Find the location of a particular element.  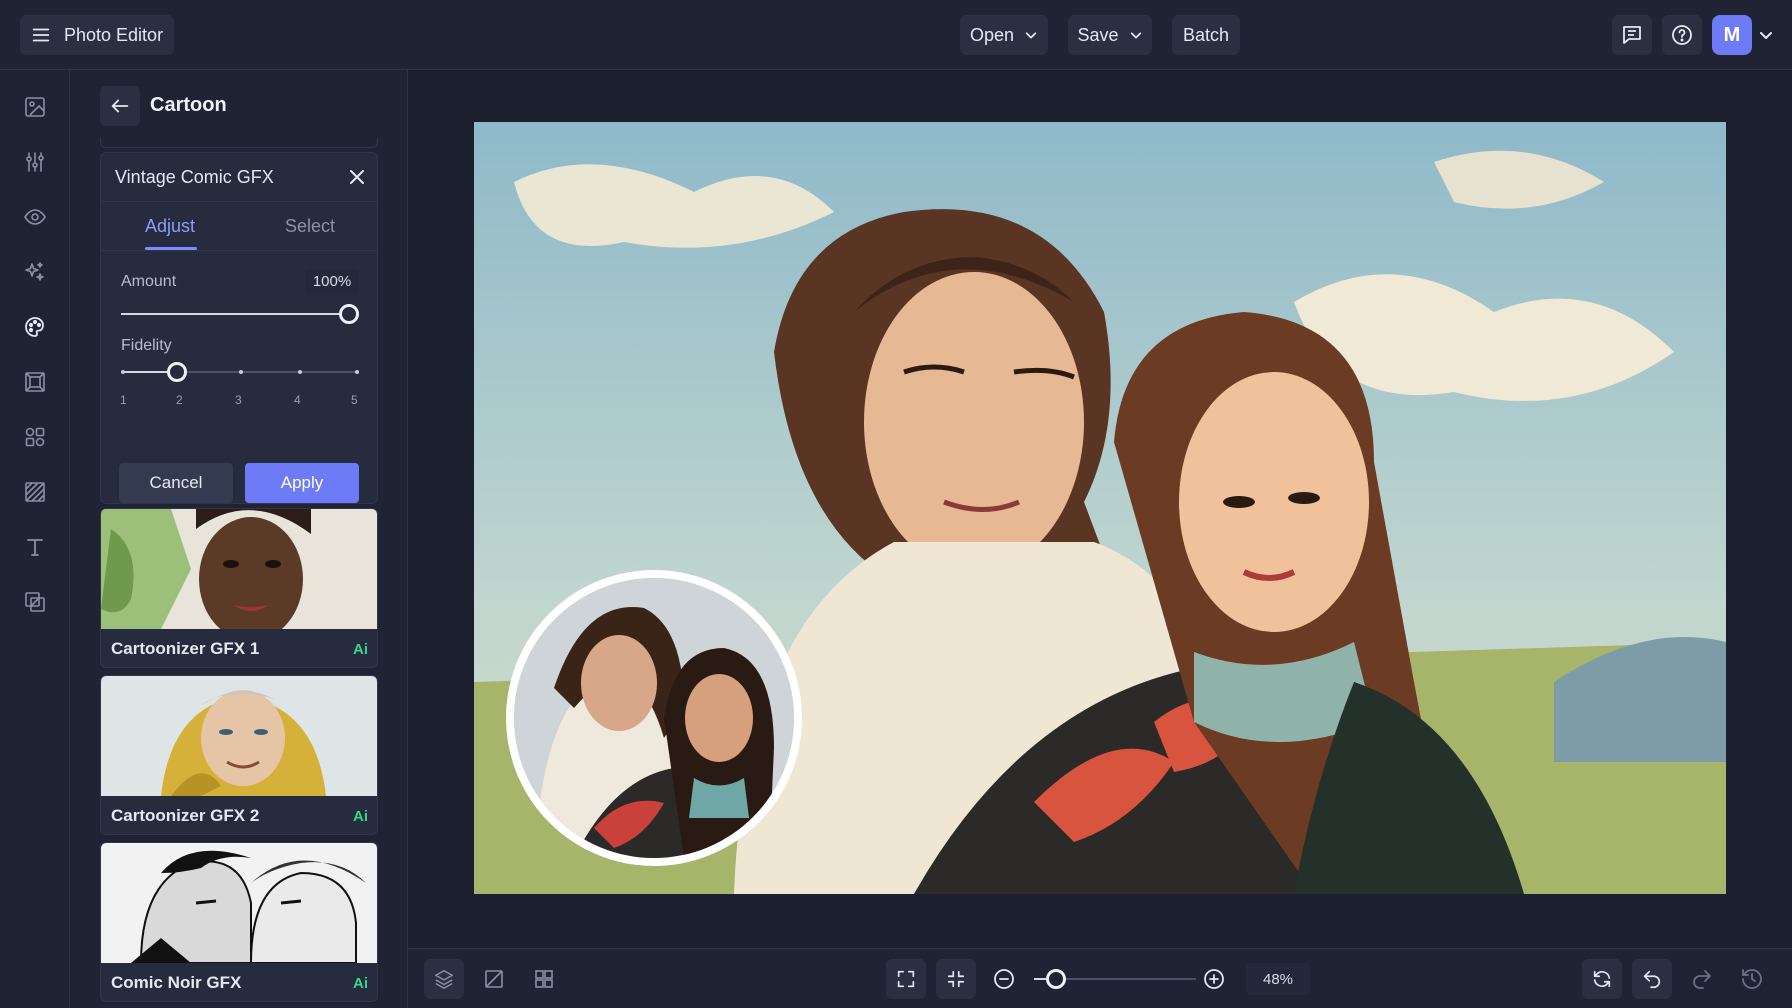

rail-graphics-tool is located at coordinates (35, 437).